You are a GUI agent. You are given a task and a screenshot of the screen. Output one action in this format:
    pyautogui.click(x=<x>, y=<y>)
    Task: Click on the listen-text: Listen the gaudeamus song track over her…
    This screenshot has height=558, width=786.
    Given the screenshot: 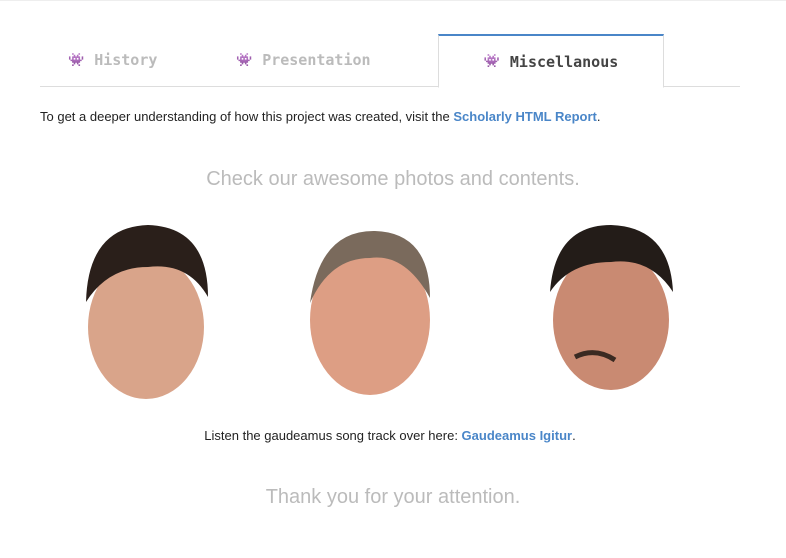 What is the action you would take?
    pyautogui.click(x=390, y=435)
    